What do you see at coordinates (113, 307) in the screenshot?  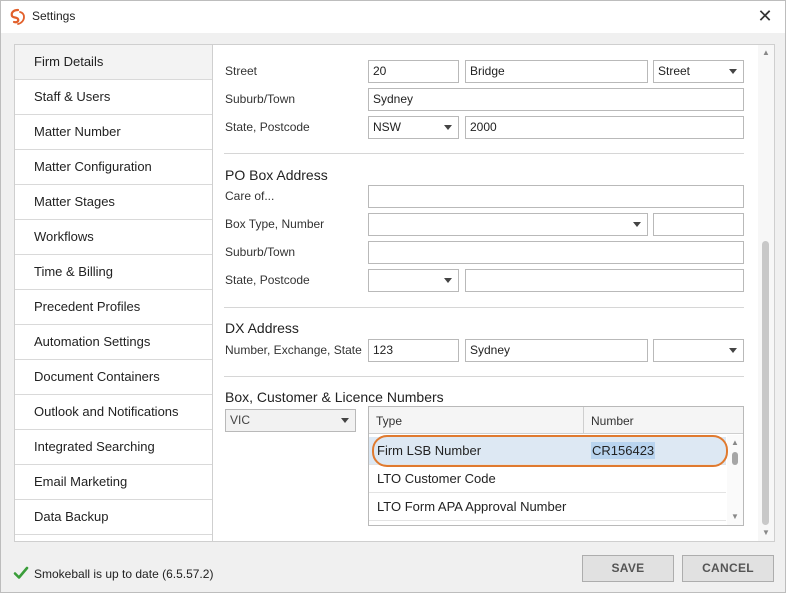 I see `sidebar-item-precedent-profiles: Precedent Profiles` at bounding box center [113, 307].